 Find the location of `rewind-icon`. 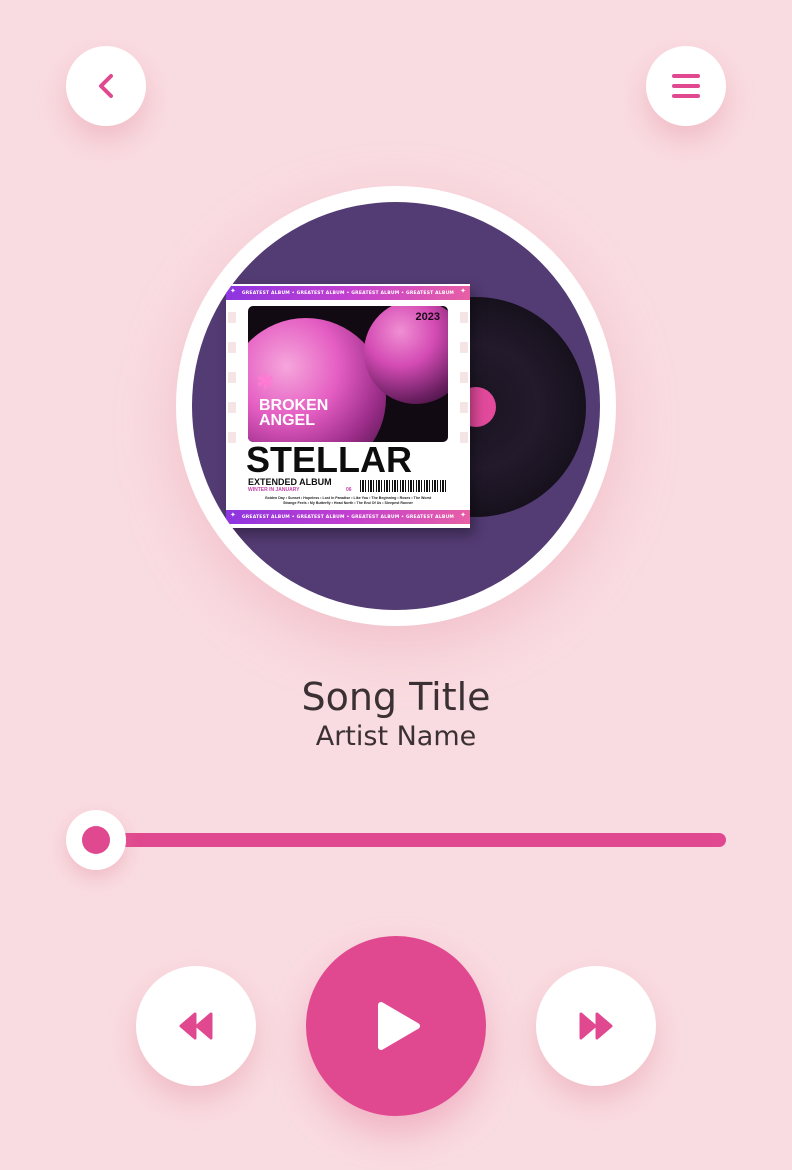

rewind-icon is located at coordinates (196, 1026).